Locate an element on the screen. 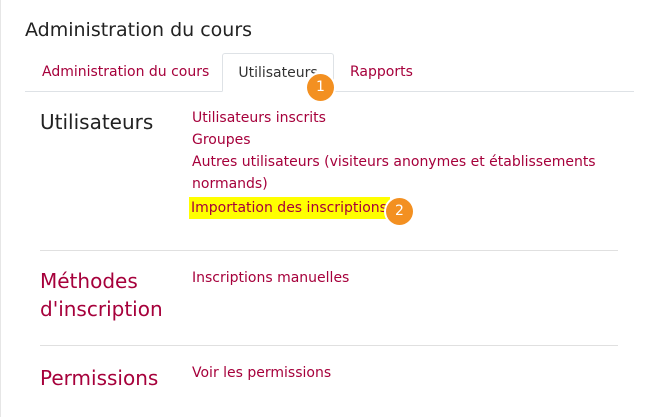  tab-course-administration: Administration du cours is located at coordinates (125, 72).